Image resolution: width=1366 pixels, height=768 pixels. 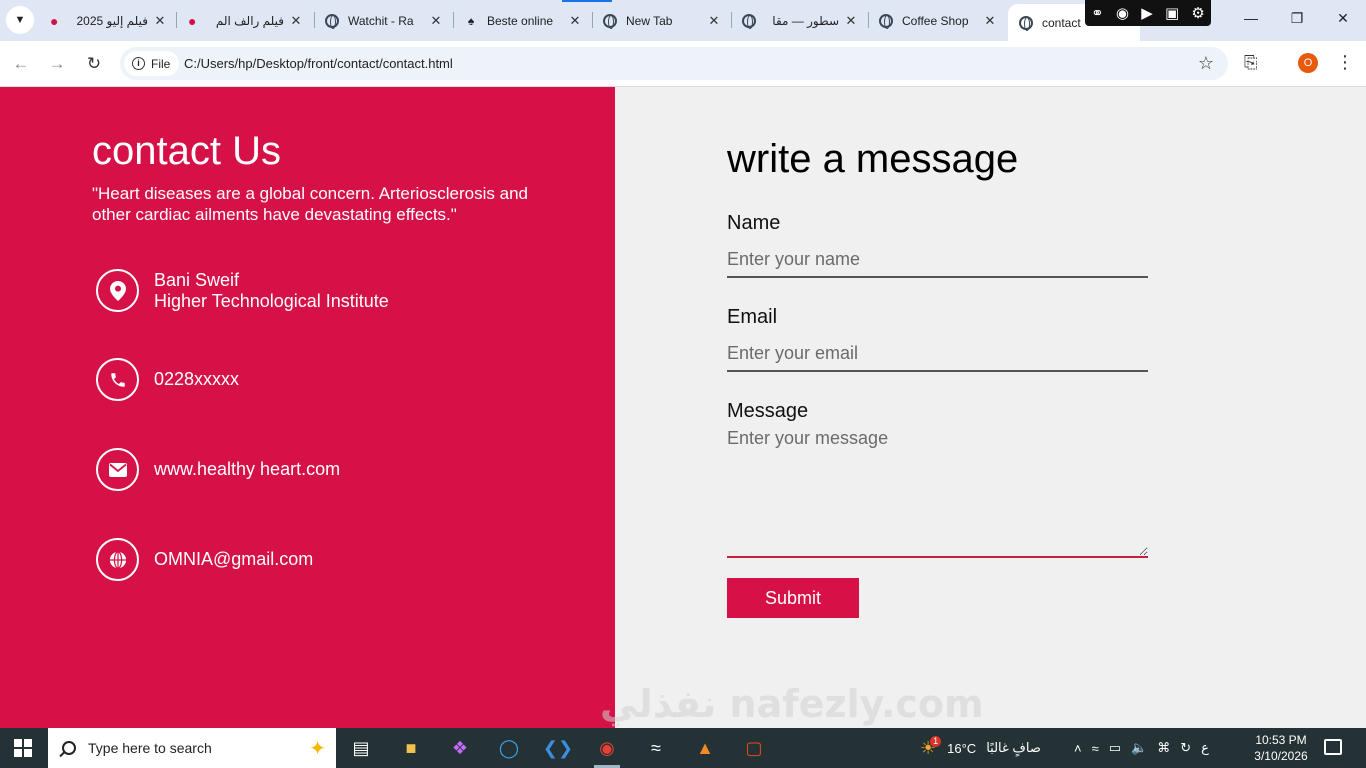 What do you see at coordinates (1163, 748) in the screenshot?
I see `wifi-icon: ⌘` at bounding box center [1163, 748].